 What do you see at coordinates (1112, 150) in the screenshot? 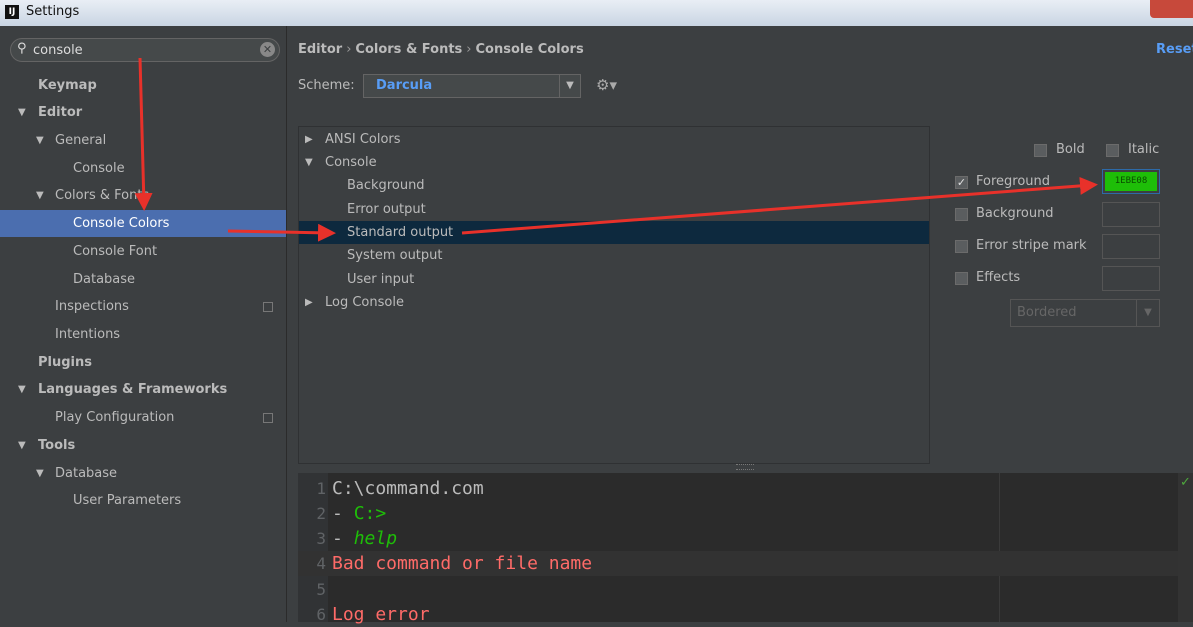
I see `italic-checkbox` at bounding box center [1112, 150].